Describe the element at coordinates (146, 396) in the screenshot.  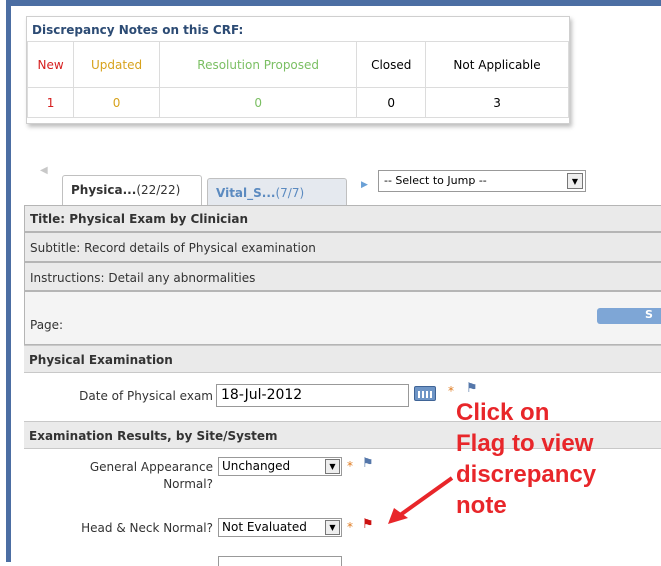
I see `date-label: Date of Physical exam` at that location.